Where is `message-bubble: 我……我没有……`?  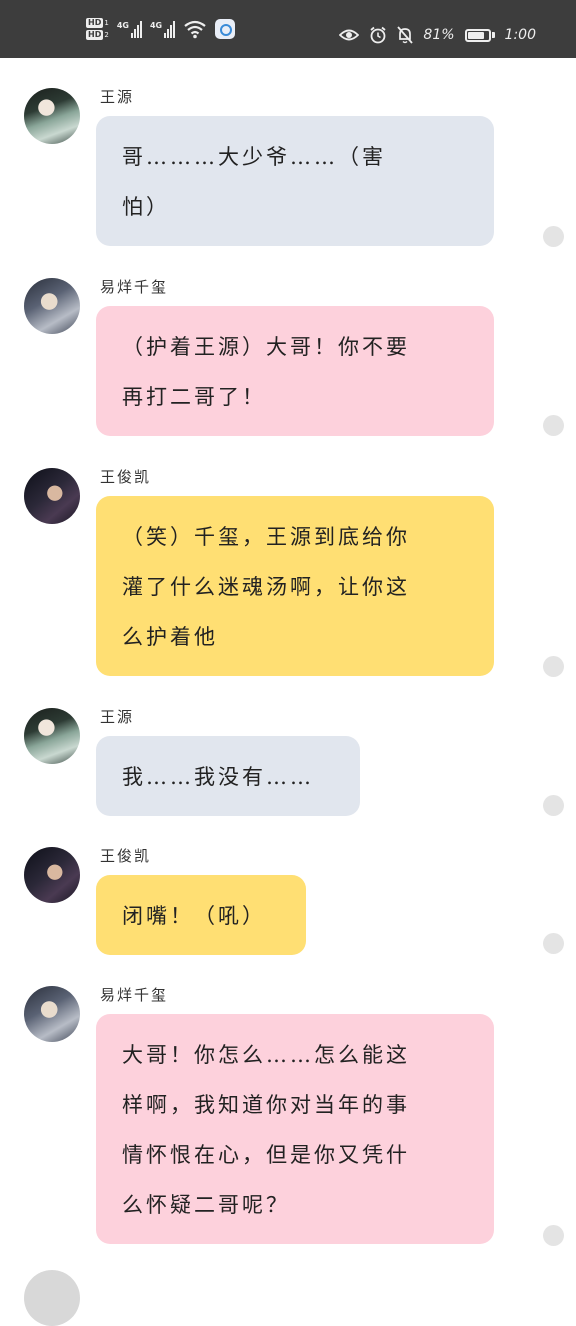 message-bubble: 我……我没有…… is located at coordinates (228, 776).